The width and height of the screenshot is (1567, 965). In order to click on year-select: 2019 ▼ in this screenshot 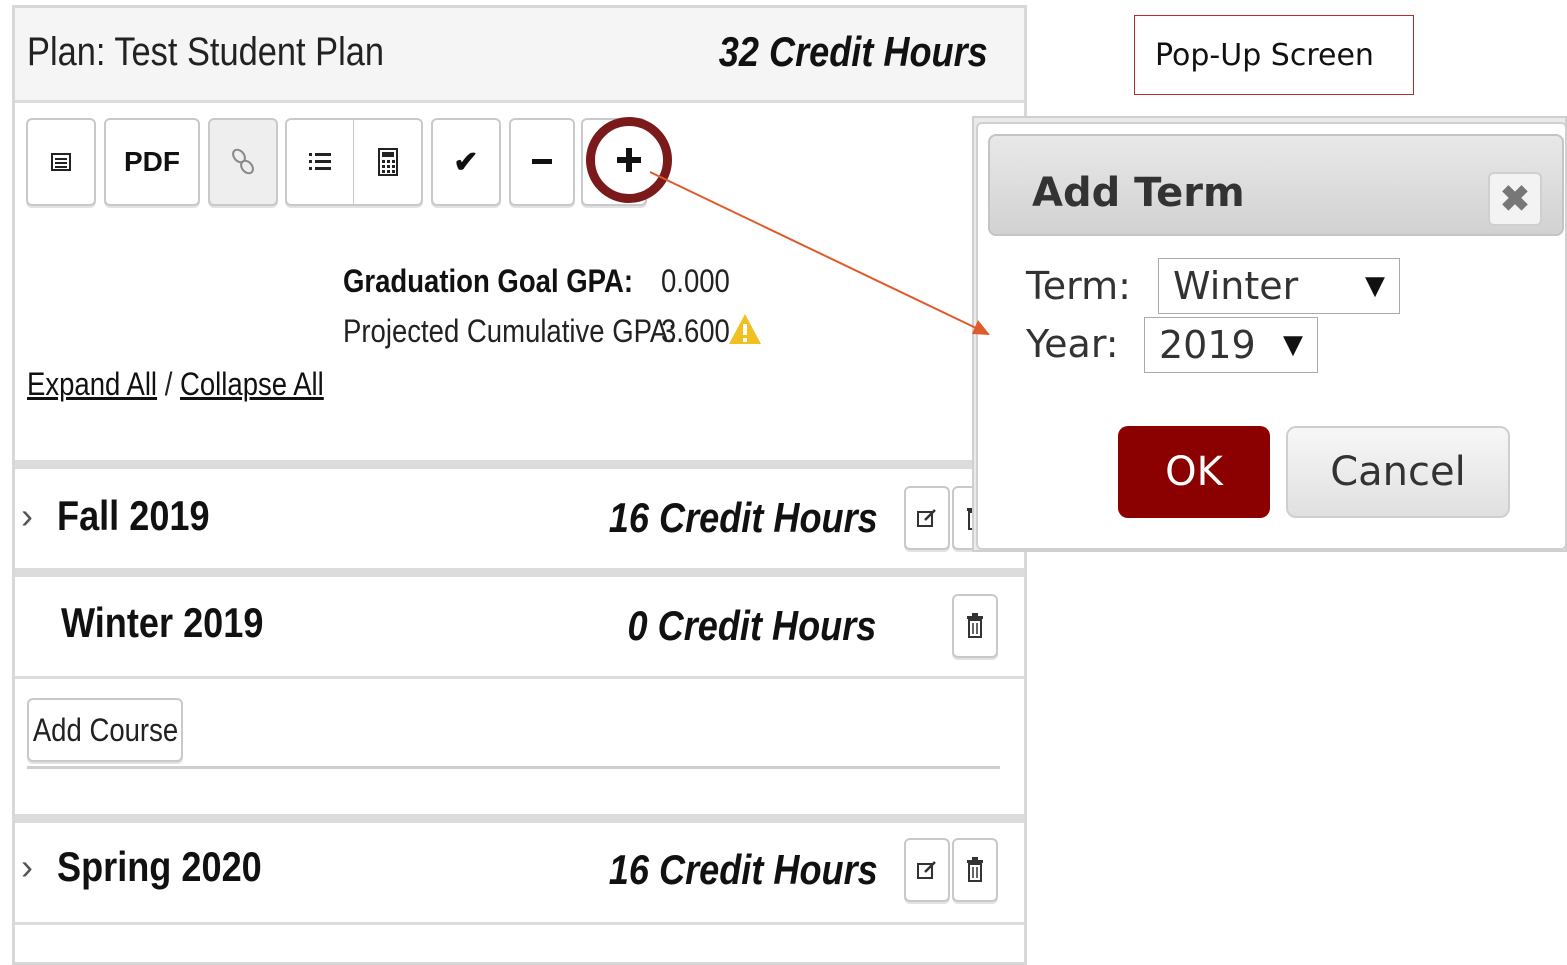, I will do `click(1231, 345)`.